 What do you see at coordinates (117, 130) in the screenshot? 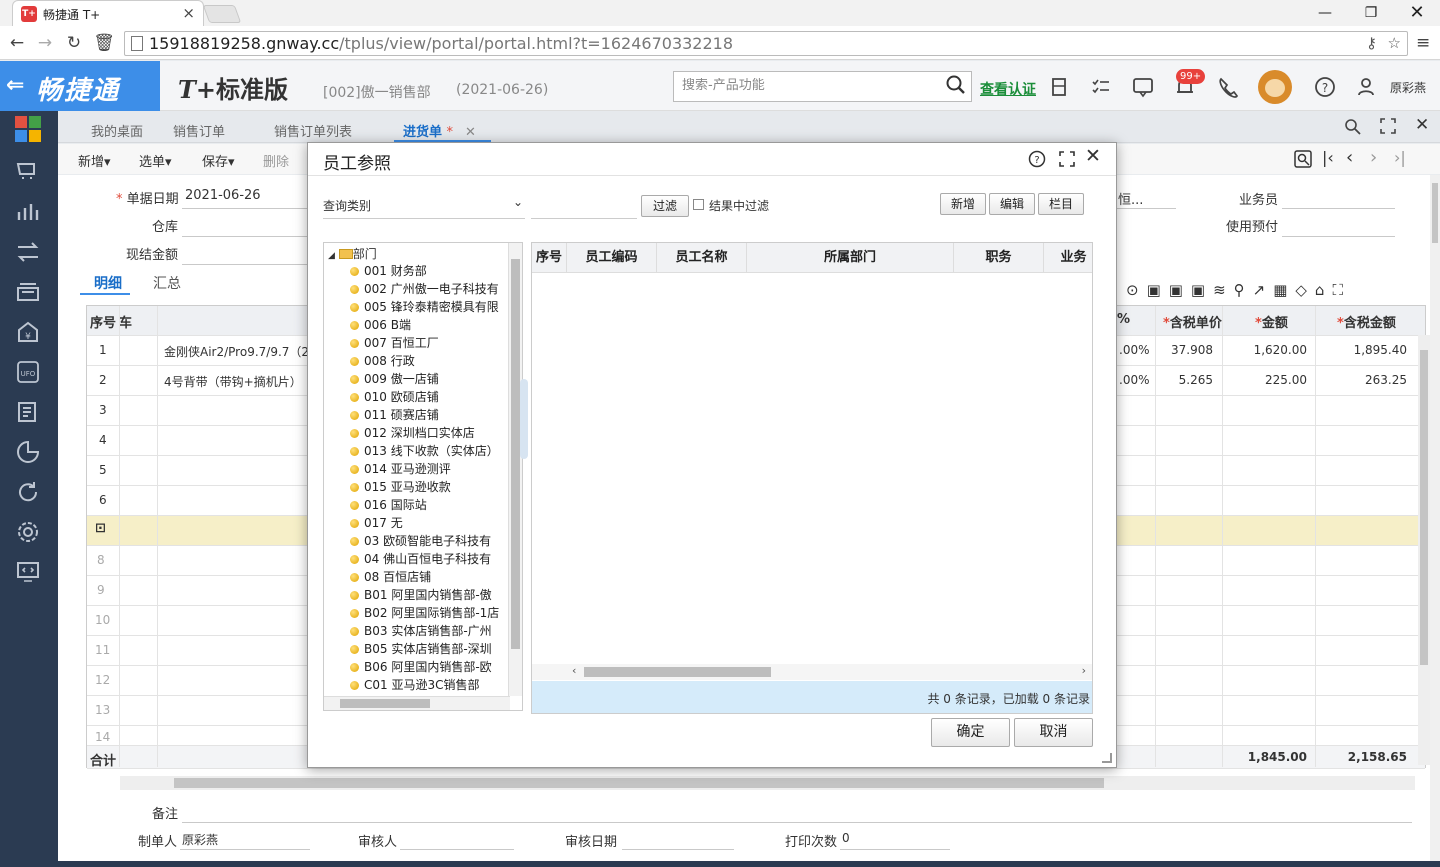
I see `tab-my-desktop: 我的桌面` at bounding box center [117, 130].